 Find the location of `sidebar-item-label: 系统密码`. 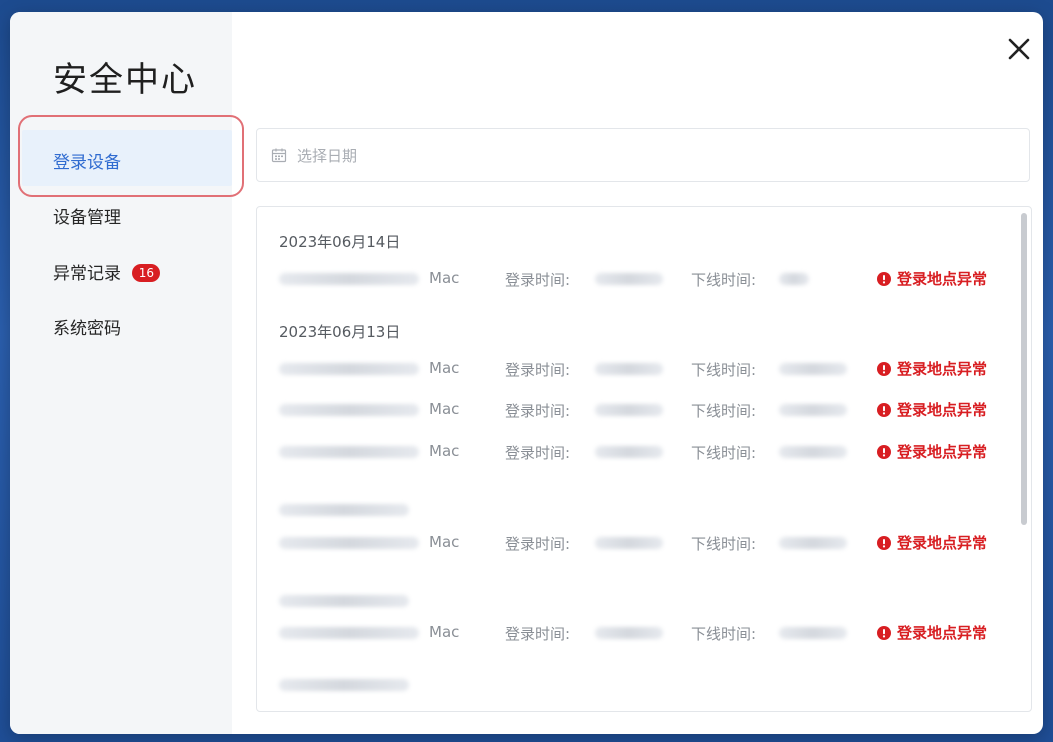

sidebar-item-label: 系统密码 is located at coordinates (87, 329).